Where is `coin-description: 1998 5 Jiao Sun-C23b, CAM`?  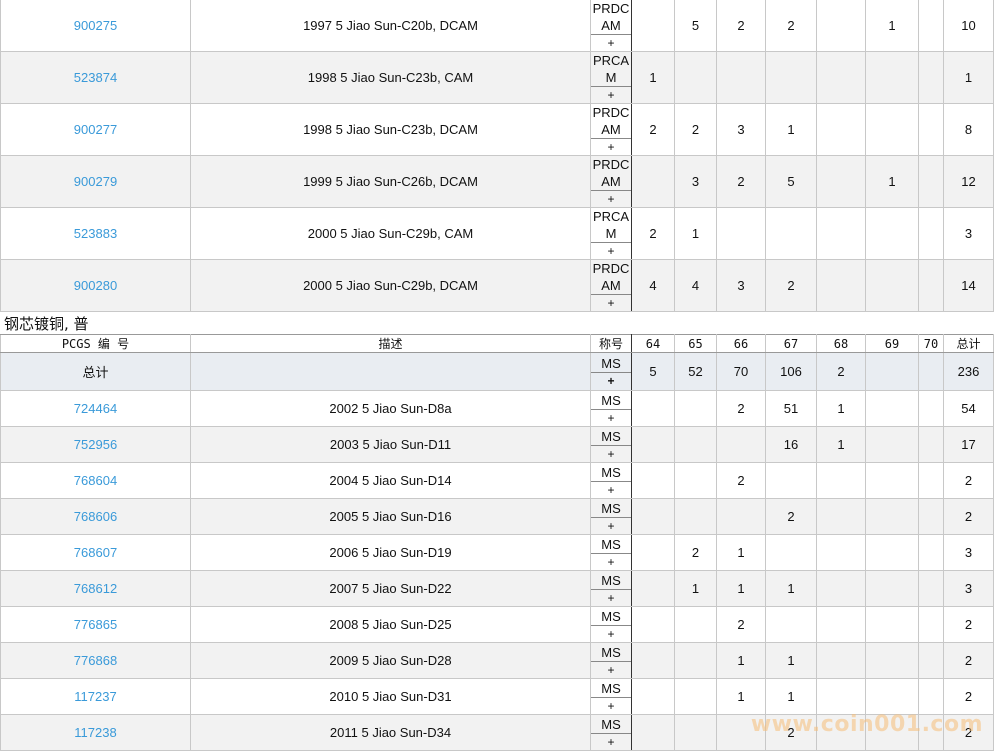 coin-description: 1998 5 Jiao Sun-C23b, CAM is located at coordinates (390, 77).